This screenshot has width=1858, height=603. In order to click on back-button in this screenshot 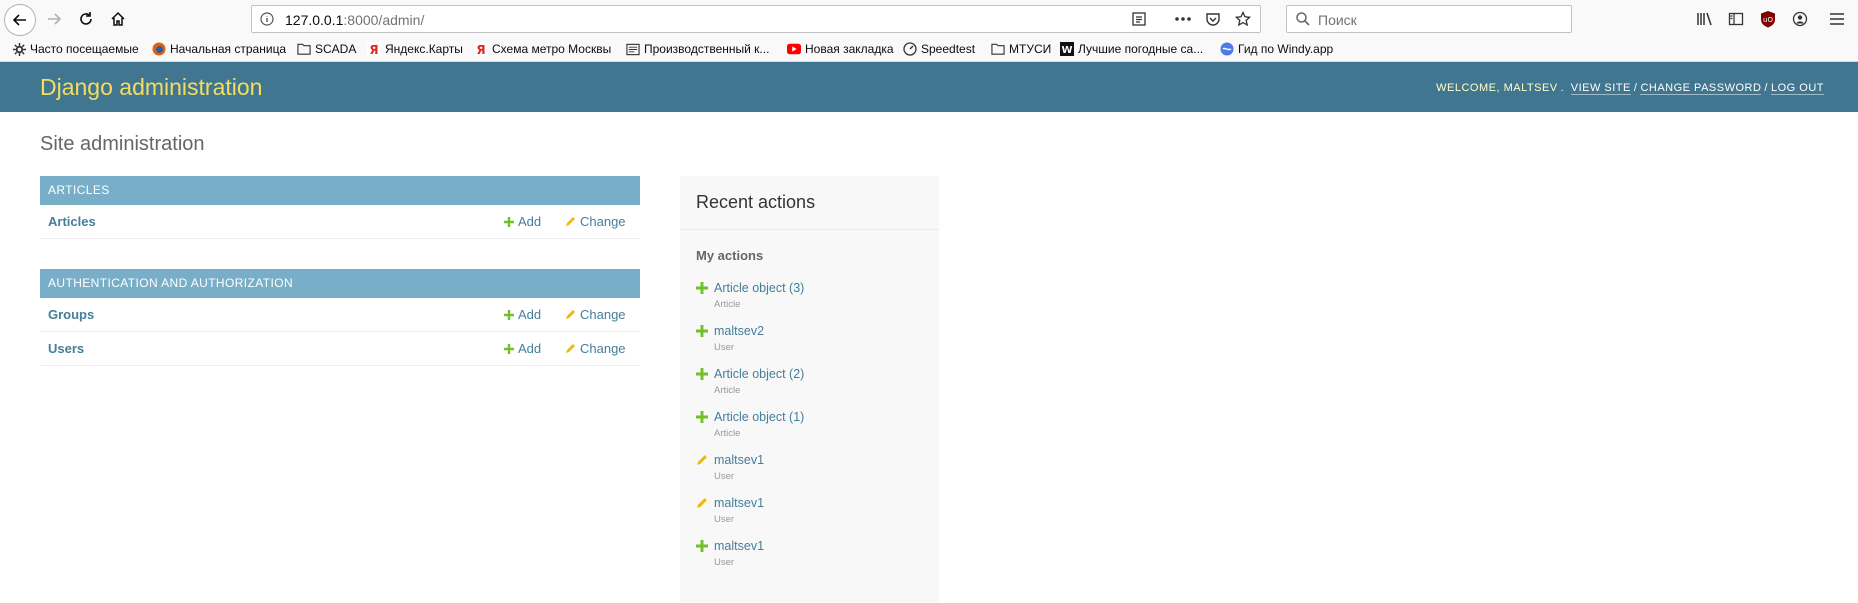, I will do `click(20, 20)`.